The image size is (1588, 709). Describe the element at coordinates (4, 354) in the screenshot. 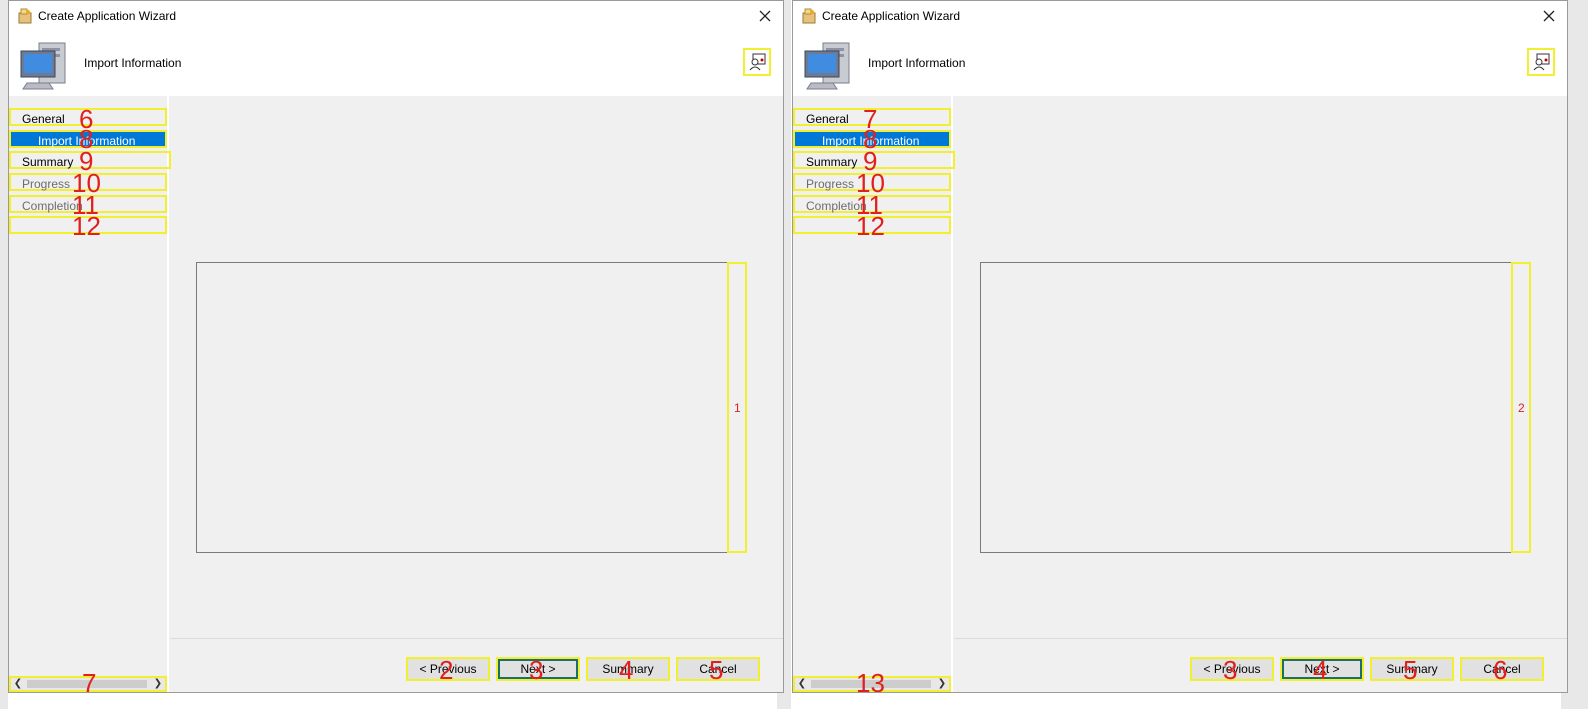

I see `background-strip-left` at that location.